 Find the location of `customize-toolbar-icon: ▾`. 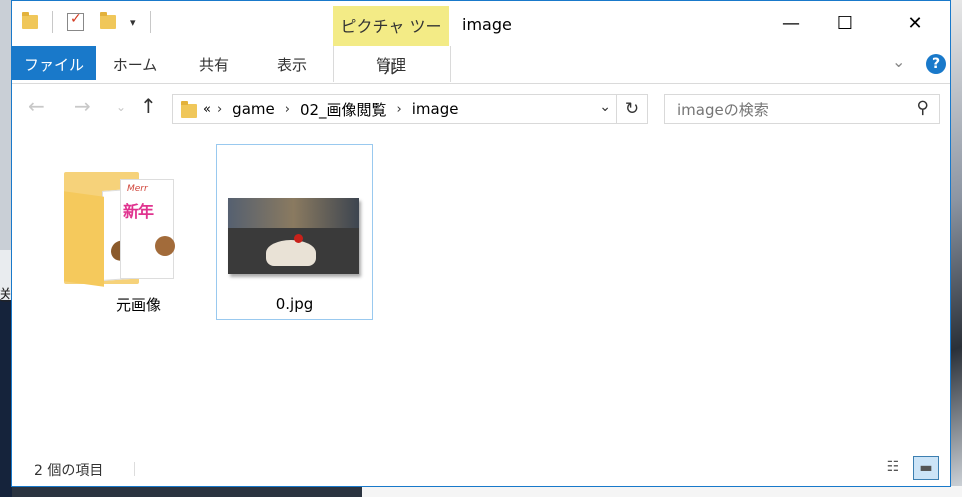

customize-toolbar-icon: ▾ is located at coordinates (133, 22).